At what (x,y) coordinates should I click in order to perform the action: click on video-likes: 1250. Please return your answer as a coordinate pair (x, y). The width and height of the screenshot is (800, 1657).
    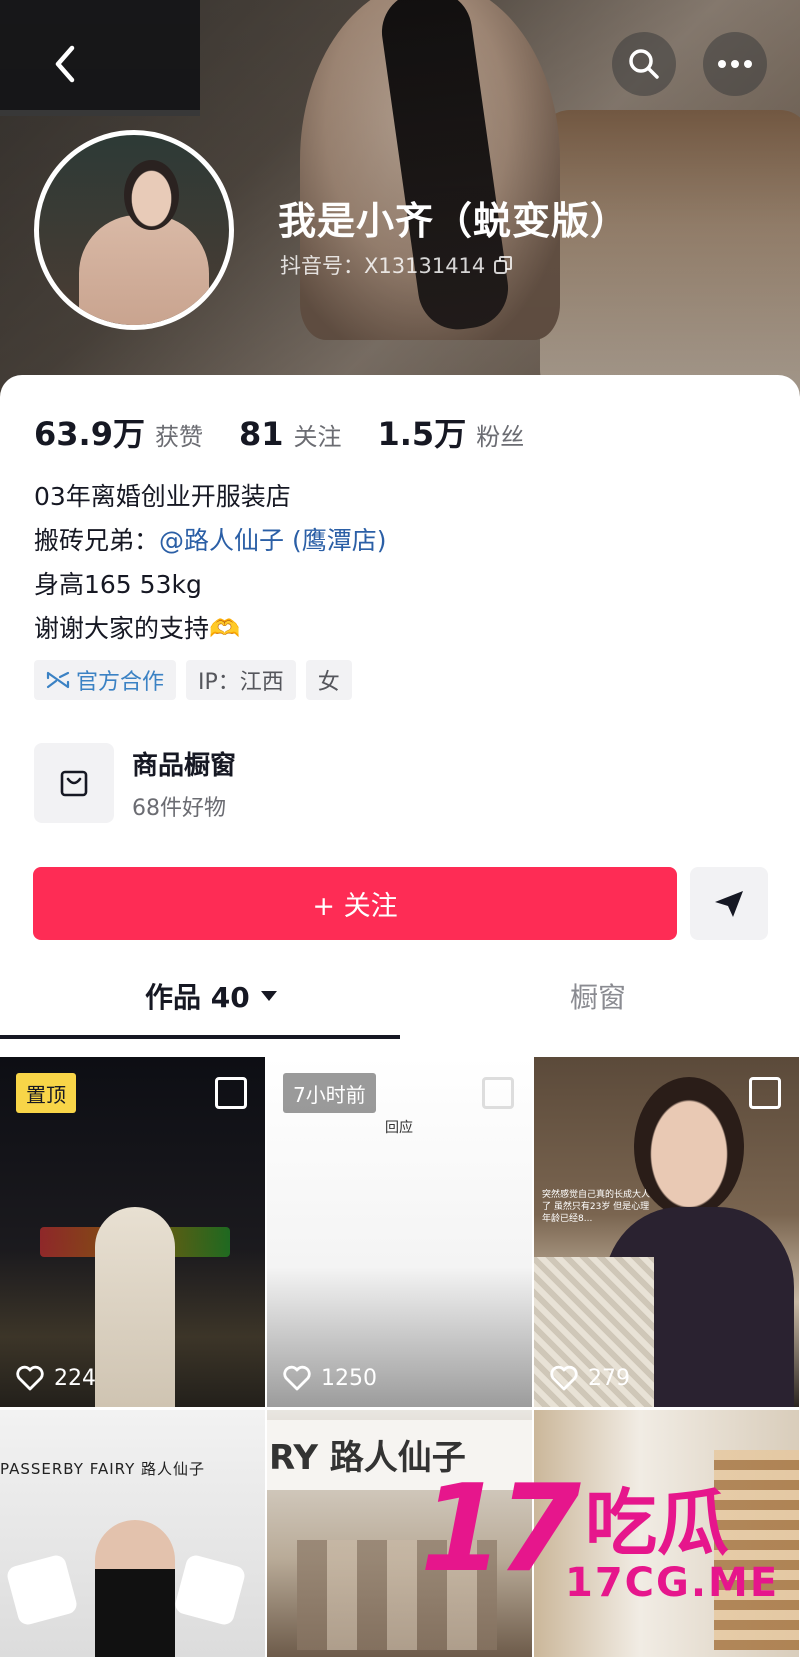
    Looking at the image, I should click on (330, 1378).